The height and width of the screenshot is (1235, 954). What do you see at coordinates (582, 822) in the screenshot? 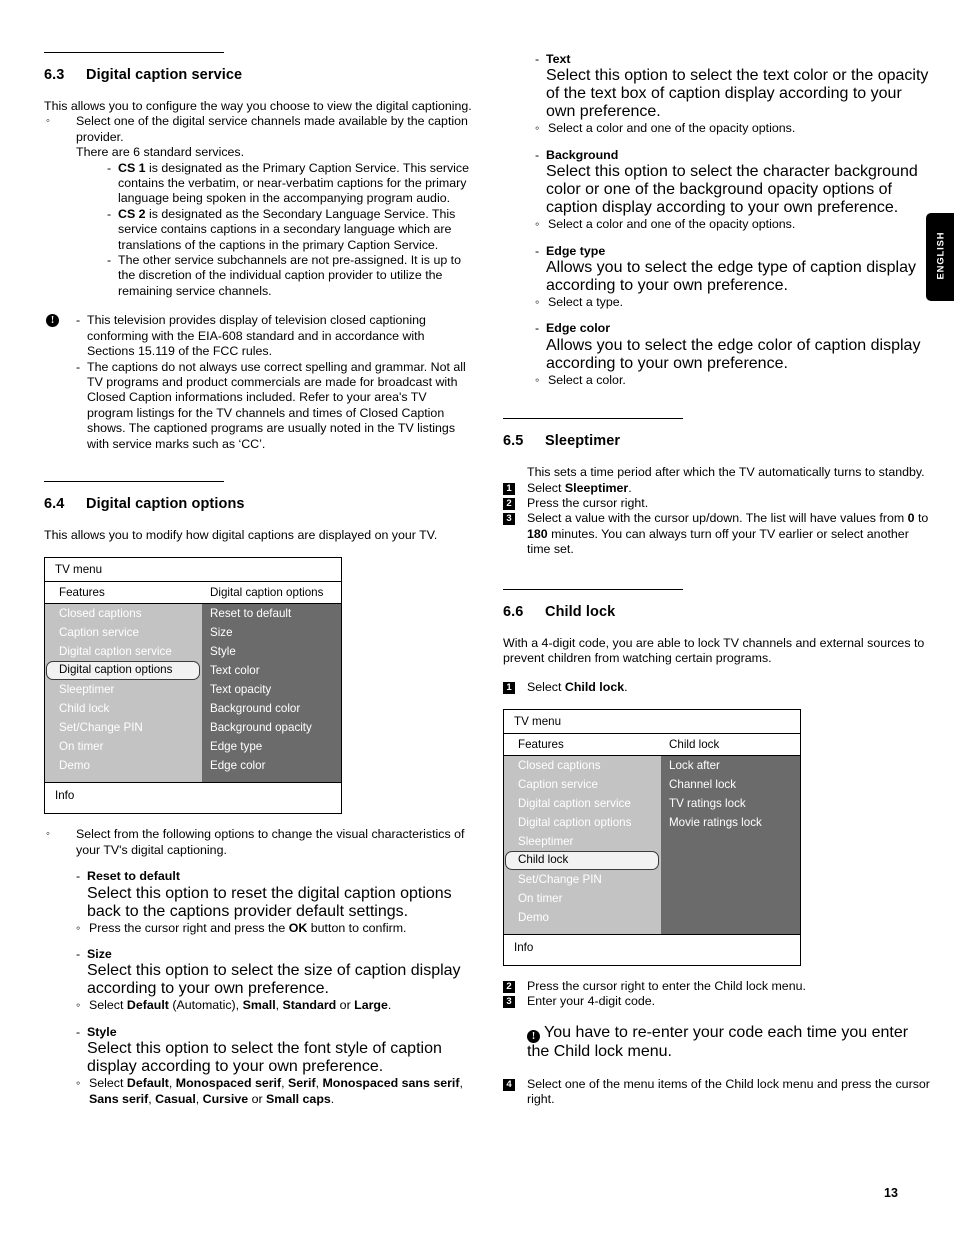
I see `menu-item: Digital caption options` at bounding box center [582, 822].